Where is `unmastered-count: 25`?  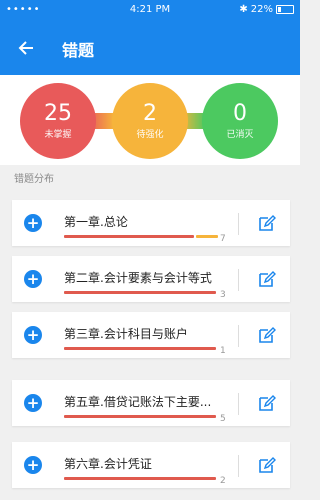
unmastered-count: 25 is located at coordinates (58, 113).